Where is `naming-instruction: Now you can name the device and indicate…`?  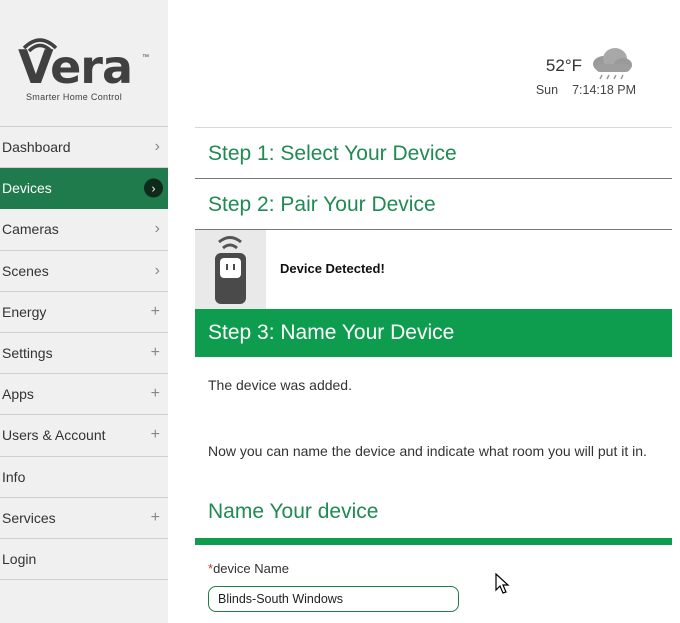
naming-instruction: Now you can name the device and indicate… is located at coordinates (427, 451).